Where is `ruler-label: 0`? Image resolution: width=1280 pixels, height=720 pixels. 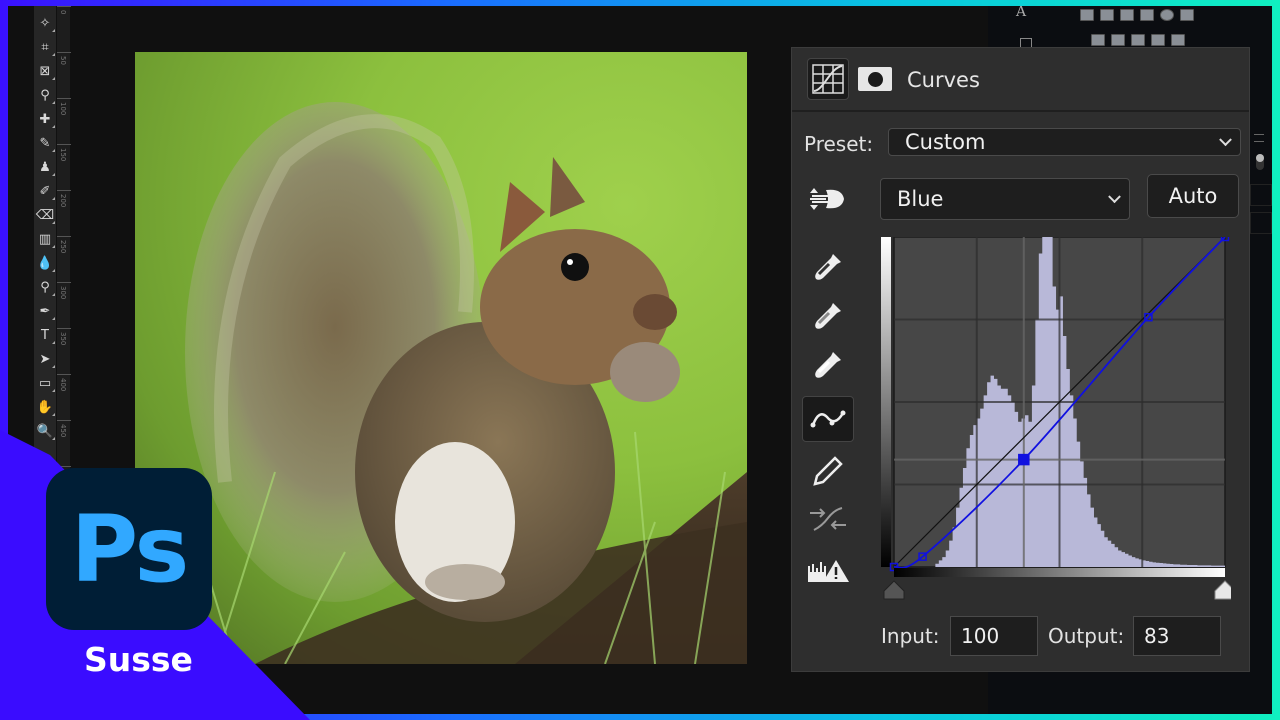 ruler-label: 0 is located at coordinates (63, 12).